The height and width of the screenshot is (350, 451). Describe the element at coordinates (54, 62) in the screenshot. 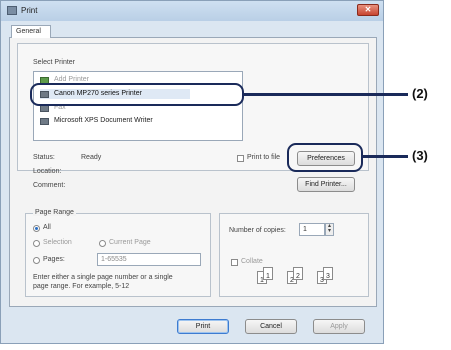

I see `select-printer-label: Select Printer` at that location.